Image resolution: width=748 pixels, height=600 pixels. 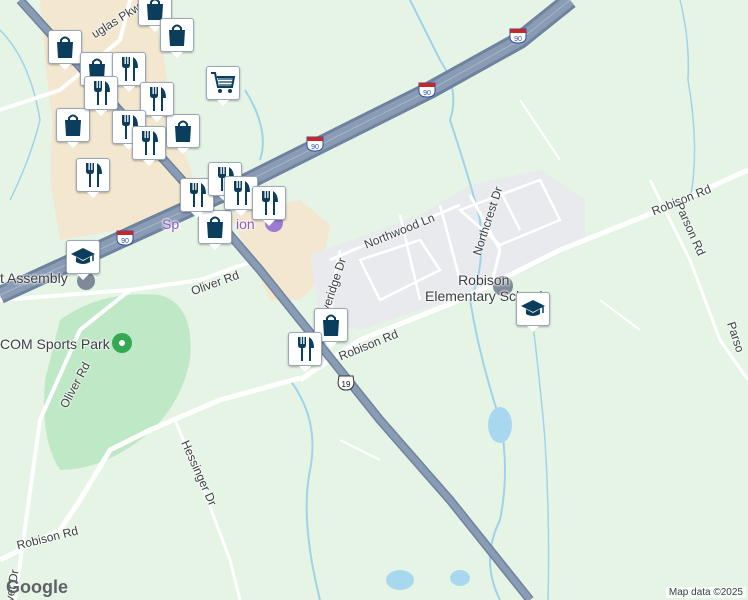 What do you see at coordinates (170, 224) in the screenshot?
I see `place-label-spa: Sp` at bounding box center [170, 224].